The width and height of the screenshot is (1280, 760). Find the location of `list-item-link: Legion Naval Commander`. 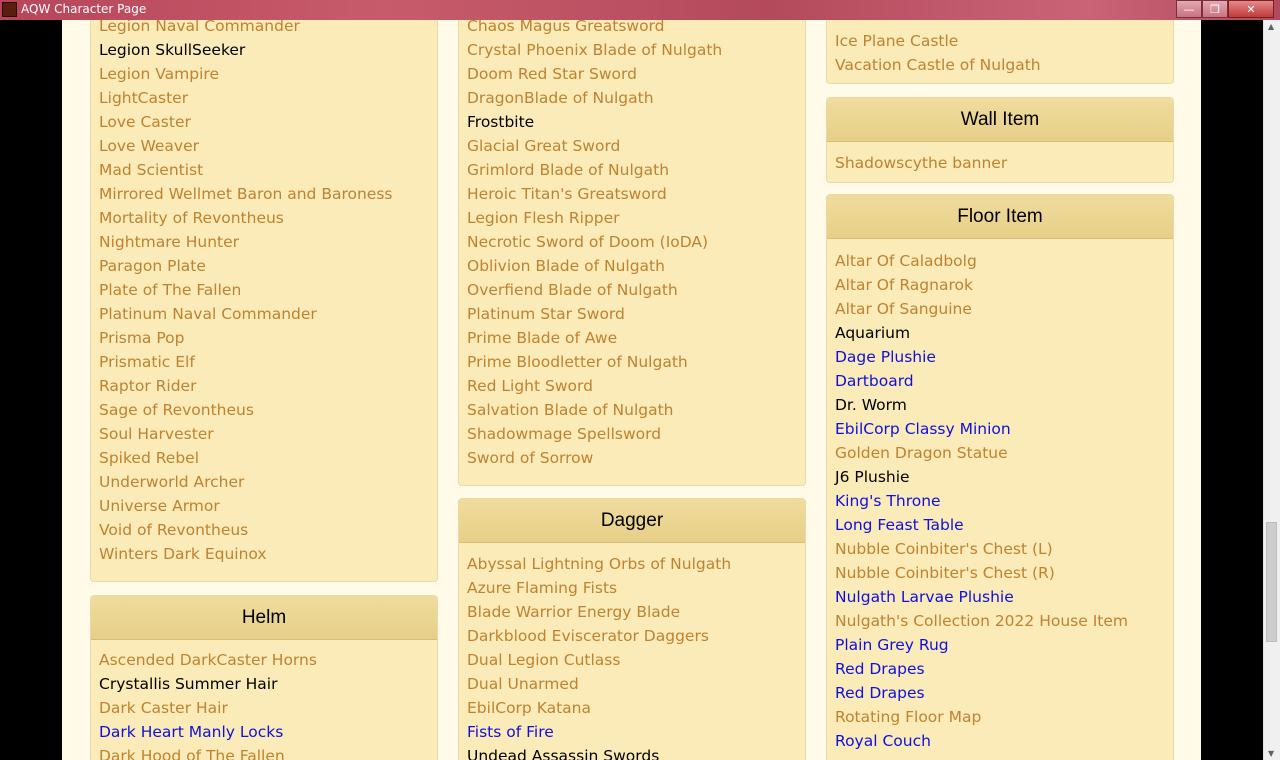

list-item-link: Legion Naval Commander is located at coordinates (199, 29).